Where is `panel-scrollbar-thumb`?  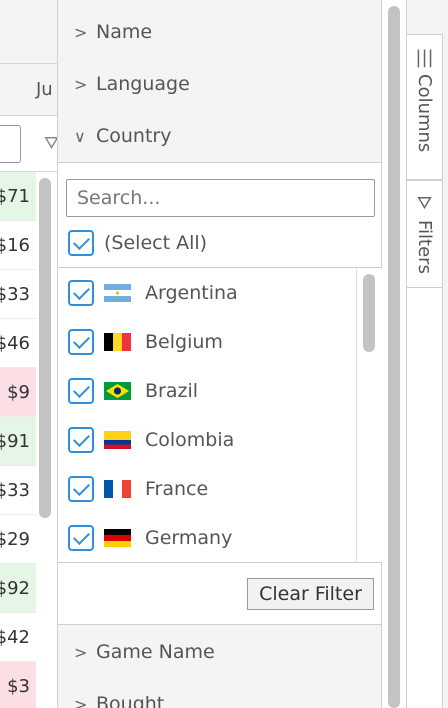
panel-scrollbar-thumb is located at coordinates (394, 357).